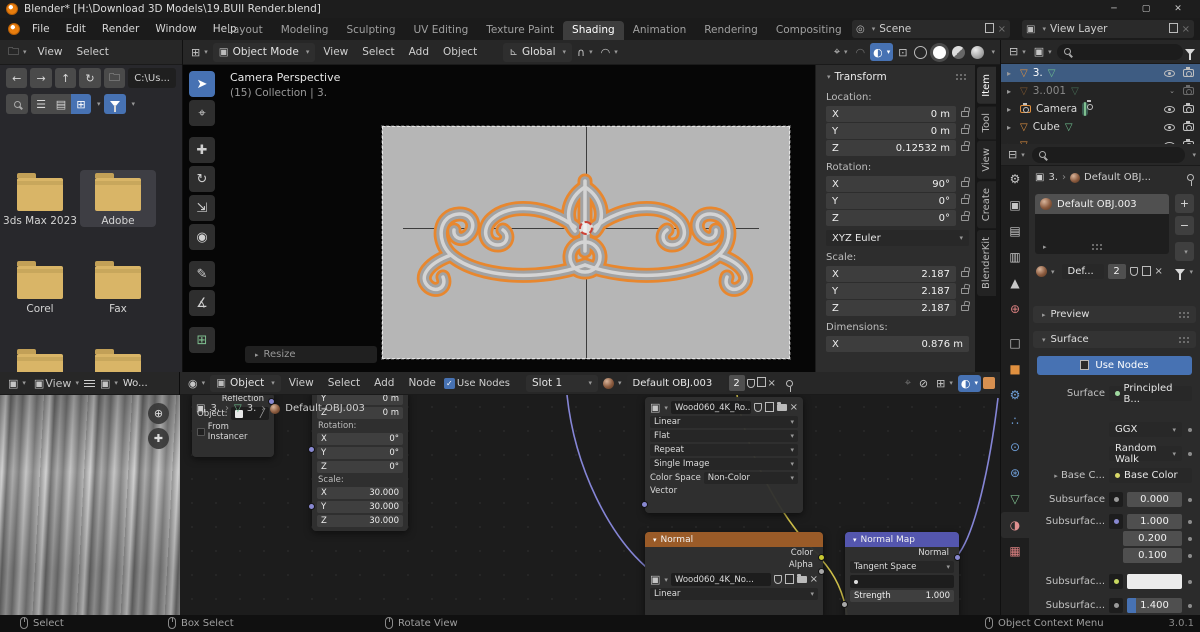  What do you see at coordinates (61, 104) in the screenshot?
I see `detail-view-icon: ▤` at bounding box center [61, 104].